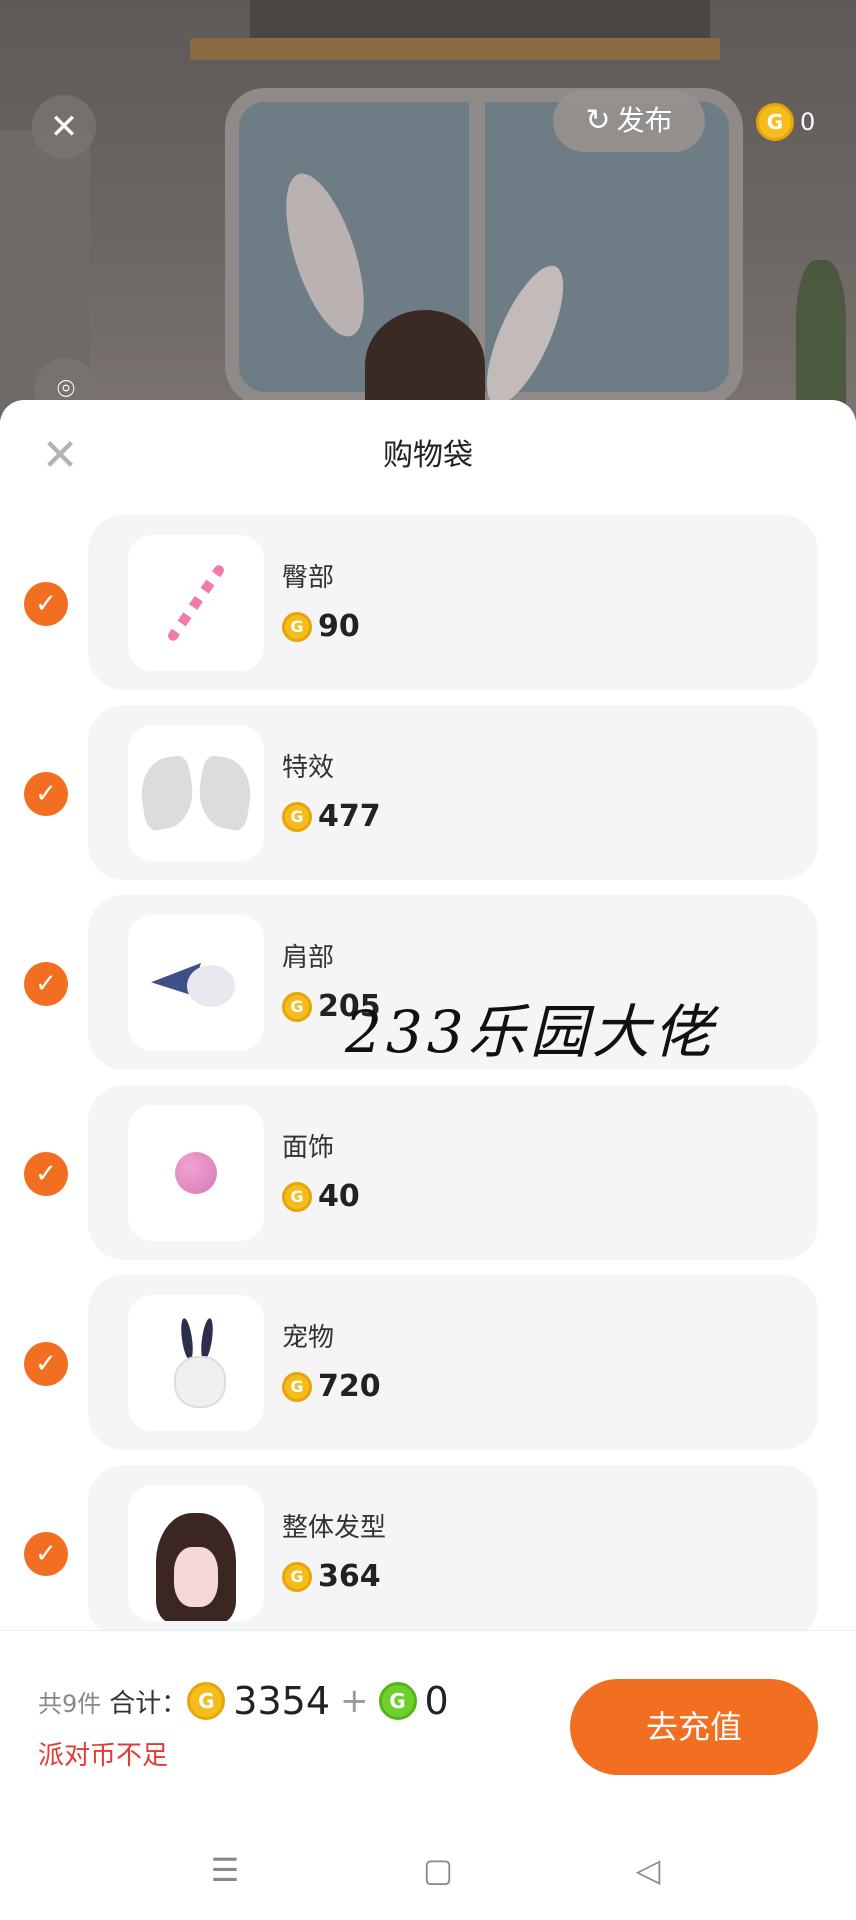  Describe the element at coordinates (644, 120) in the screenshot. I see `publish-label: 发布` at that location.